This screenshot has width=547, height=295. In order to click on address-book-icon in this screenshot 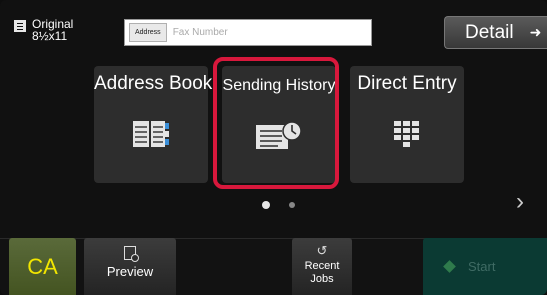, I will do `click(151, 134)`.